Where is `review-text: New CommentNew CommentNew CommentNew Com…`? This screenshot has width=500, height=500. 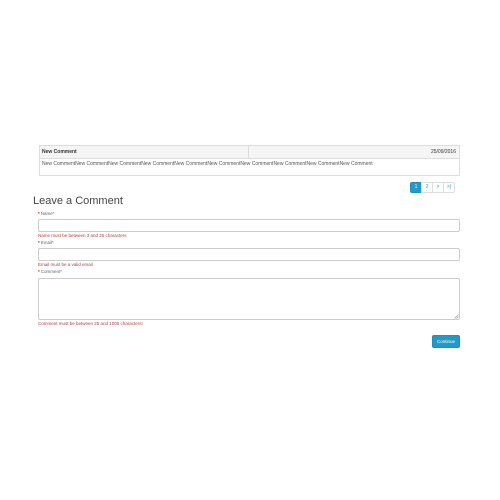
review-text: New CommentNew CommentNew CommentNew Com… is located at coordinates (207, 164).